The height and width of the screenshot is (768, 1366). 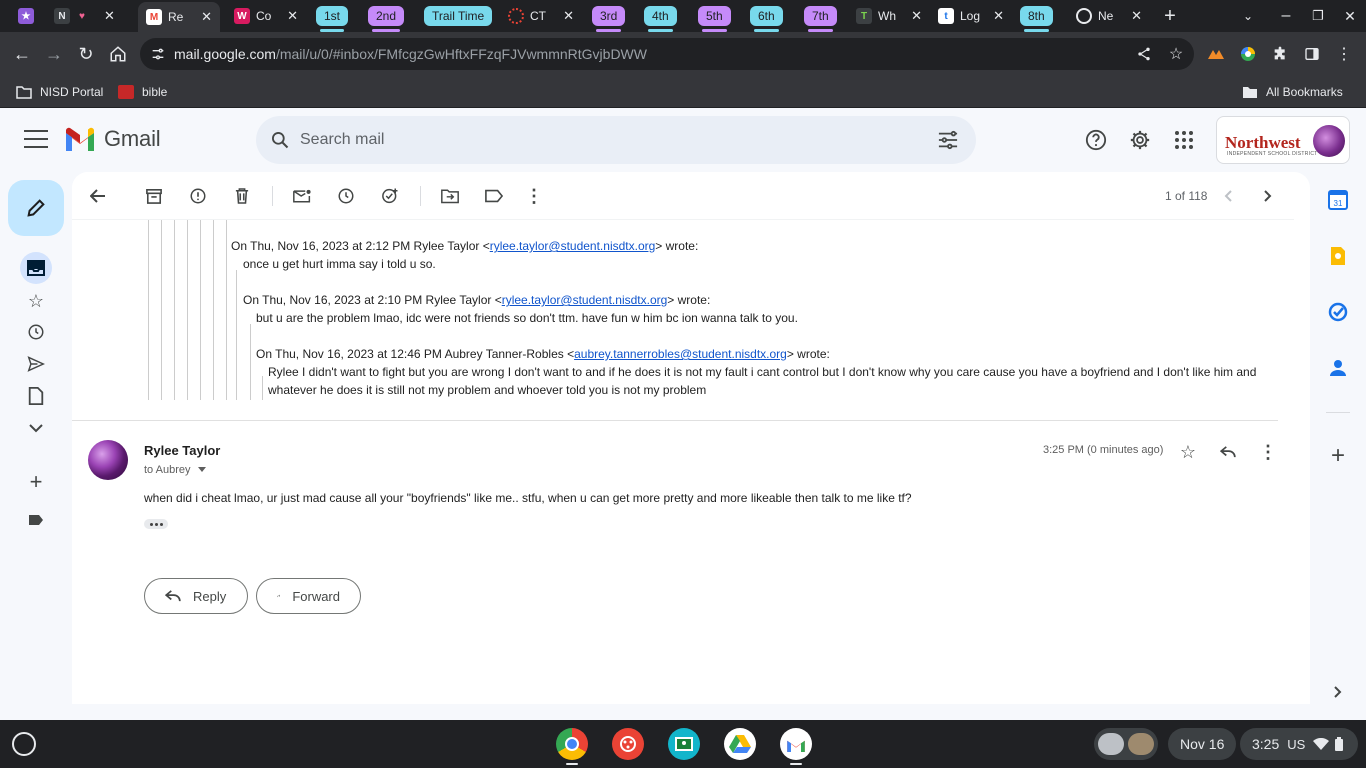 I want to click on message-more-icon: ⋮, so click(x=1268, y=452).